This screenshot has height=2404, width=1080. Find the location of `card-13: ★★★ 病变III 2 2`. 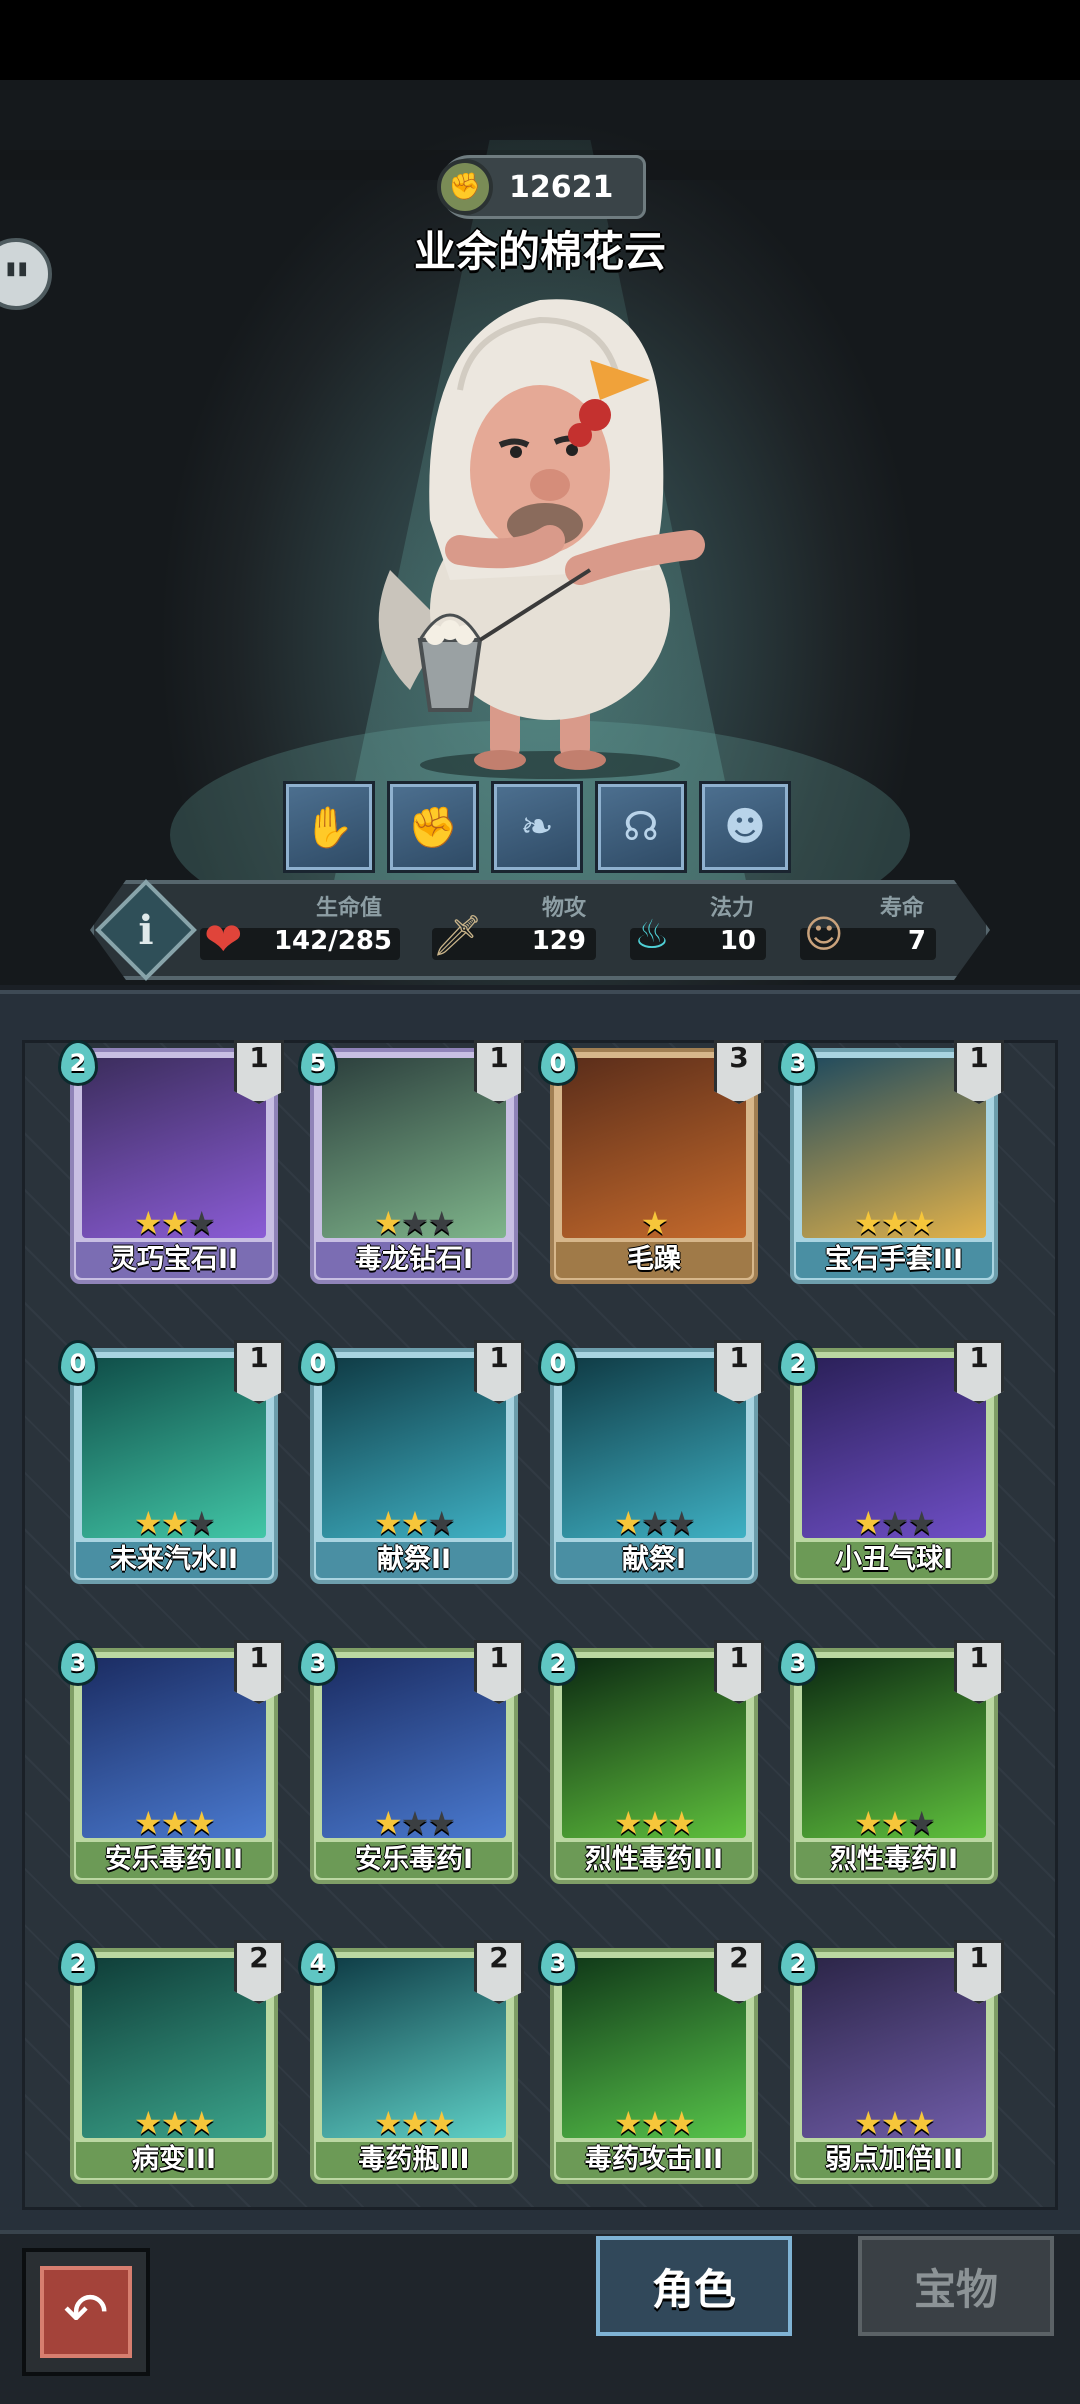

card-13: ★★★ 病变III 2 2 is located at coordinates (171, 2062).